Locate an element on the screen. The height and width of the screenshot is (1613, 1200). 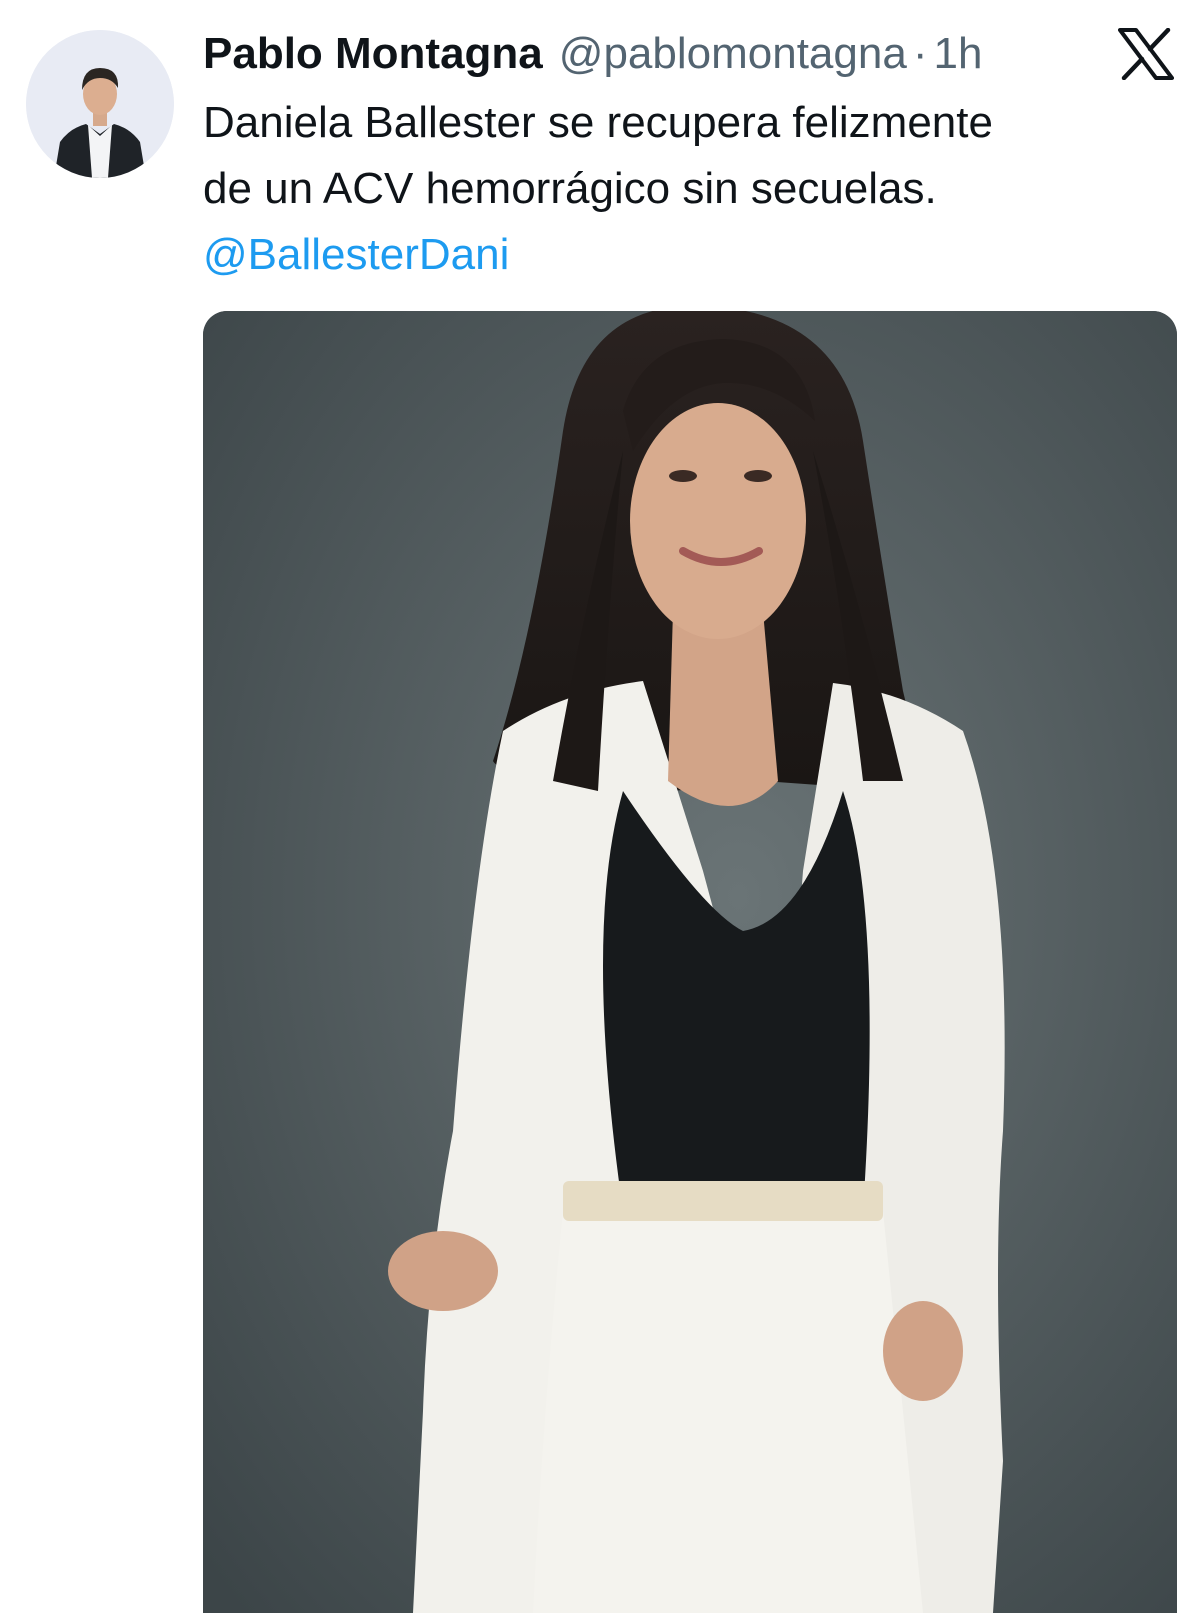
tweet-header: Pablo Montagna @pablomontagna · 1h is located at coordinates (592, 54).